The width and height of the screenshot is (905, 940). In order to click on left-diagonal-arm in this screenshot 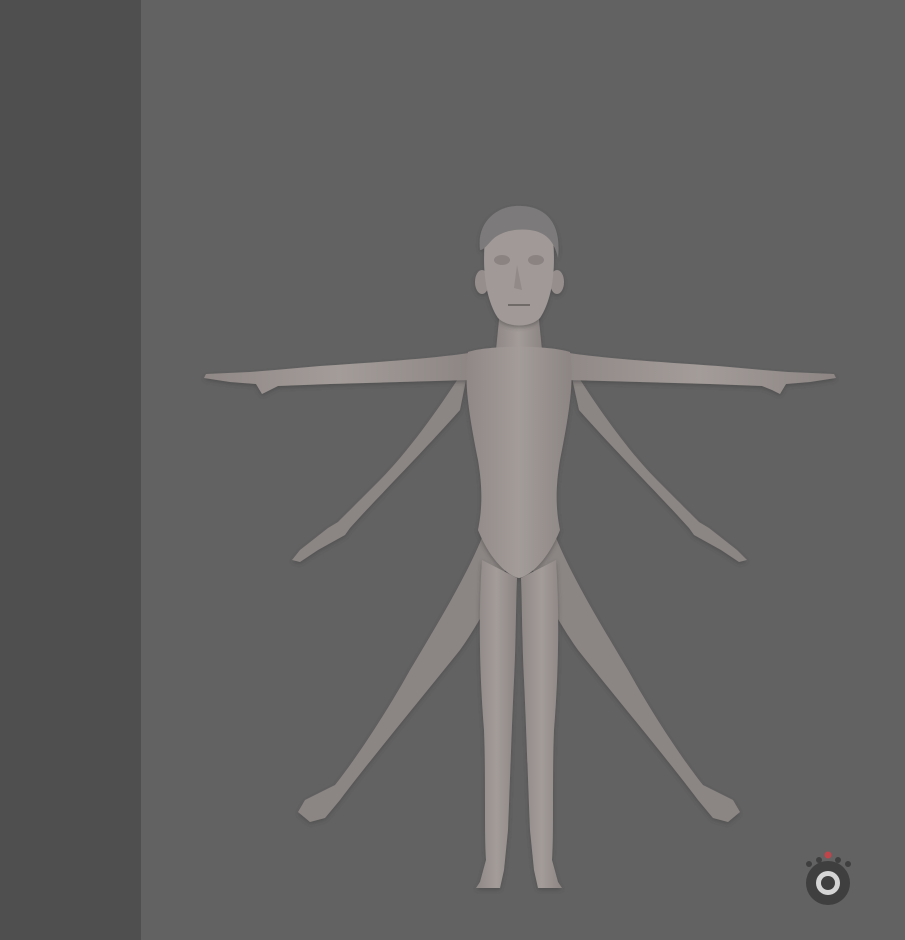, I will do `click(381, 461)`.